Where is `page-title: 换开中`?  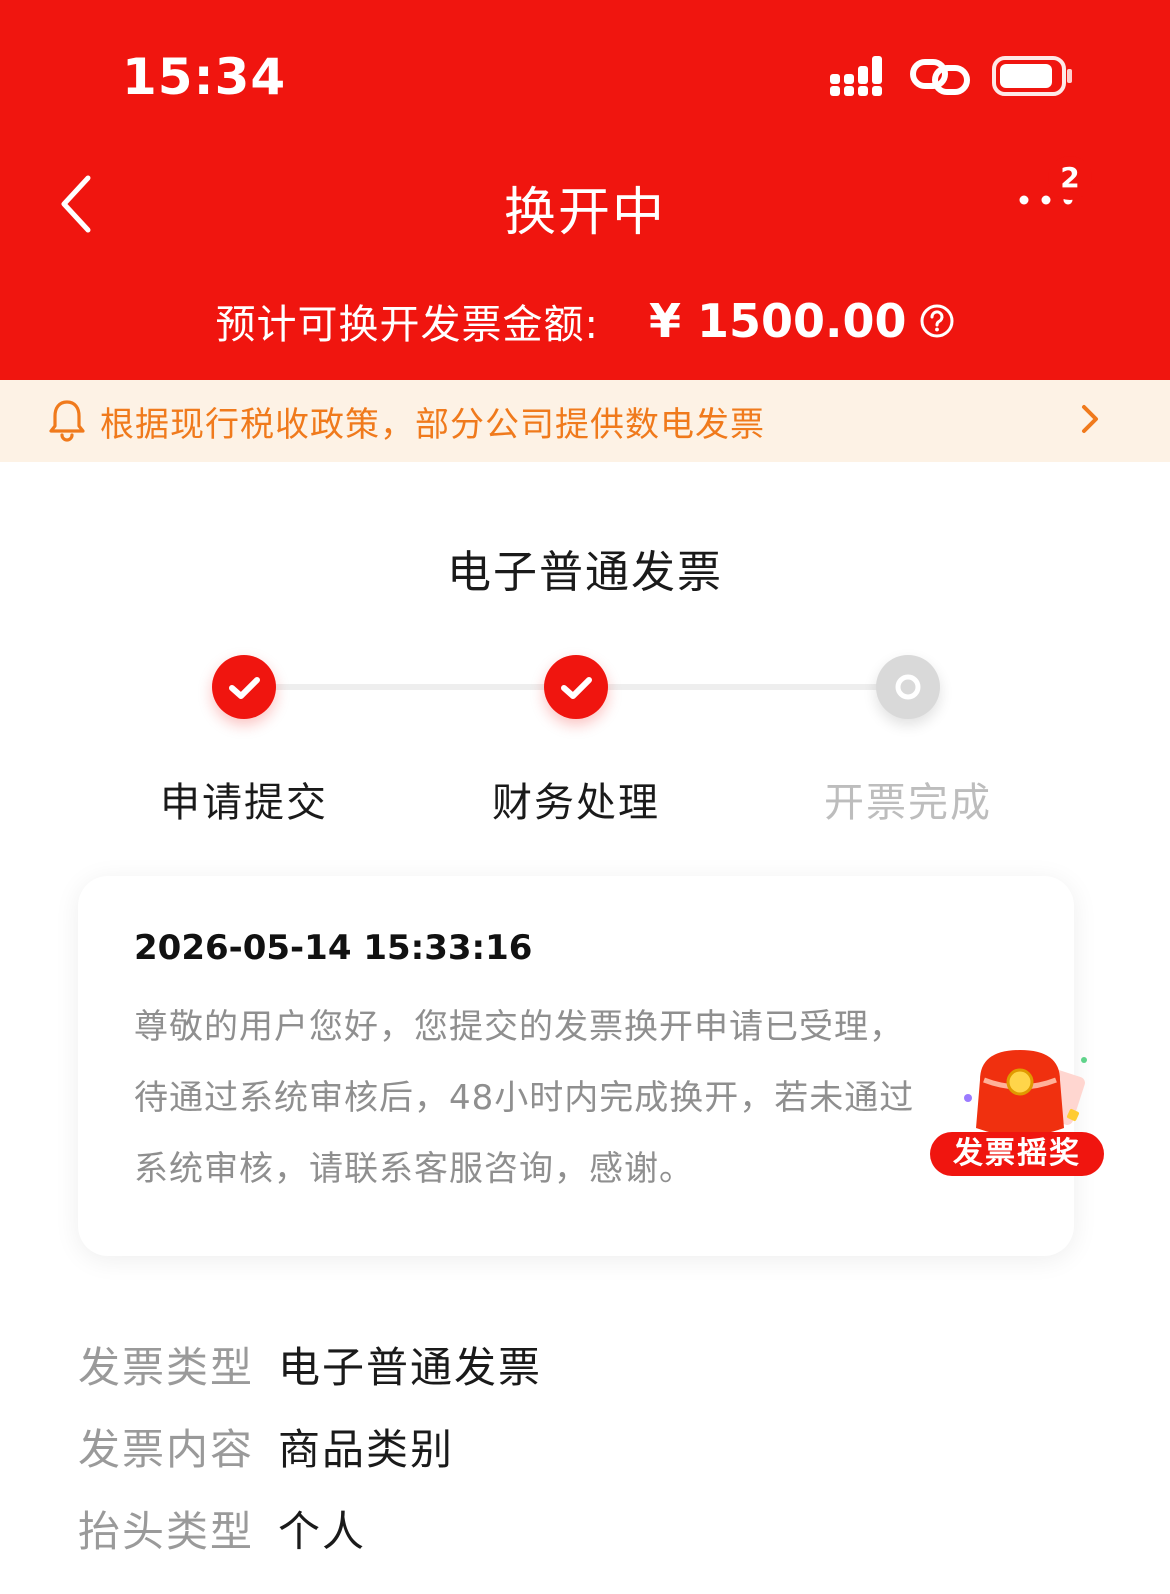 page-title: 换开中 is located at coordinates (584, 213).